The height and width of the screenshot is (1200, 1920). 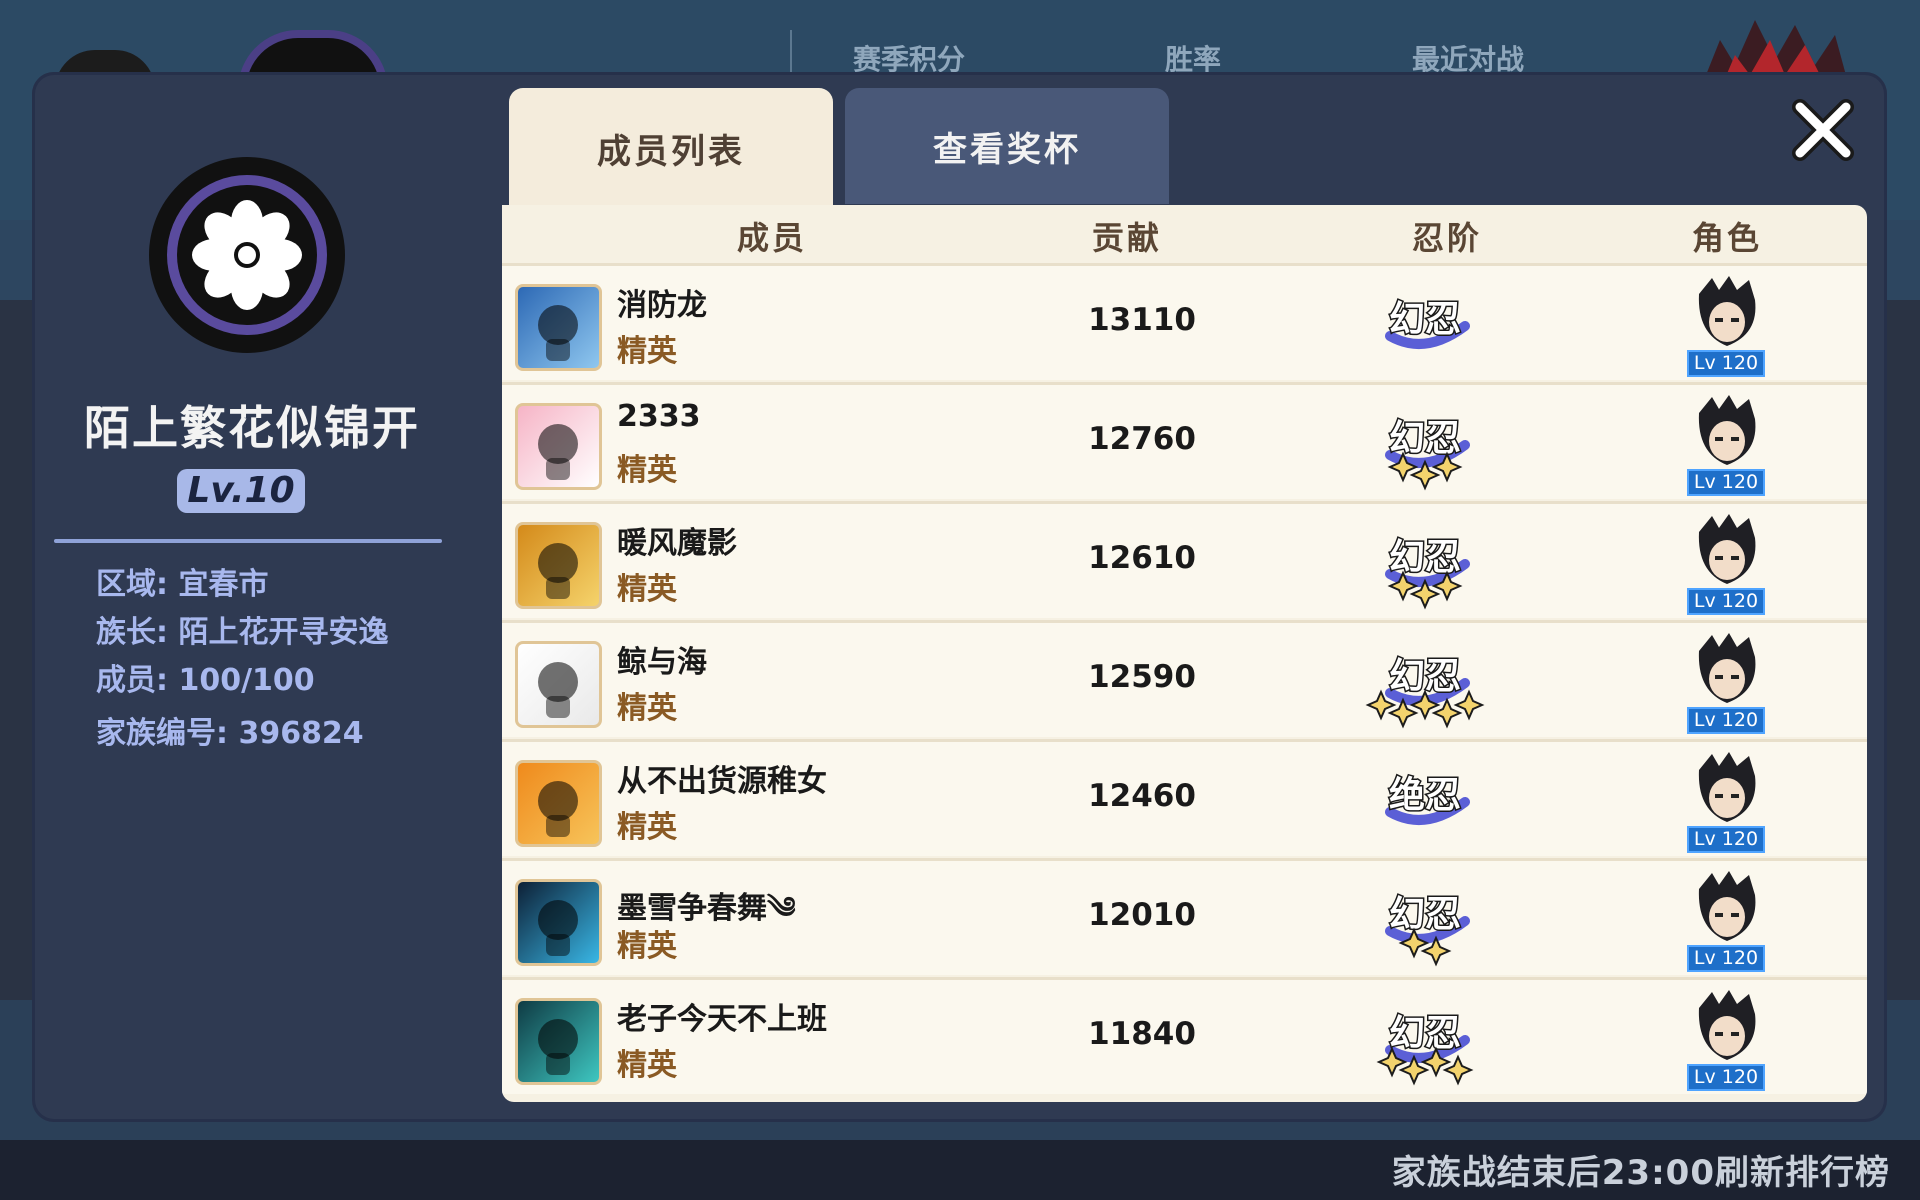 I want to click on member-contribution: 12760, so click(x=1142, y=439).